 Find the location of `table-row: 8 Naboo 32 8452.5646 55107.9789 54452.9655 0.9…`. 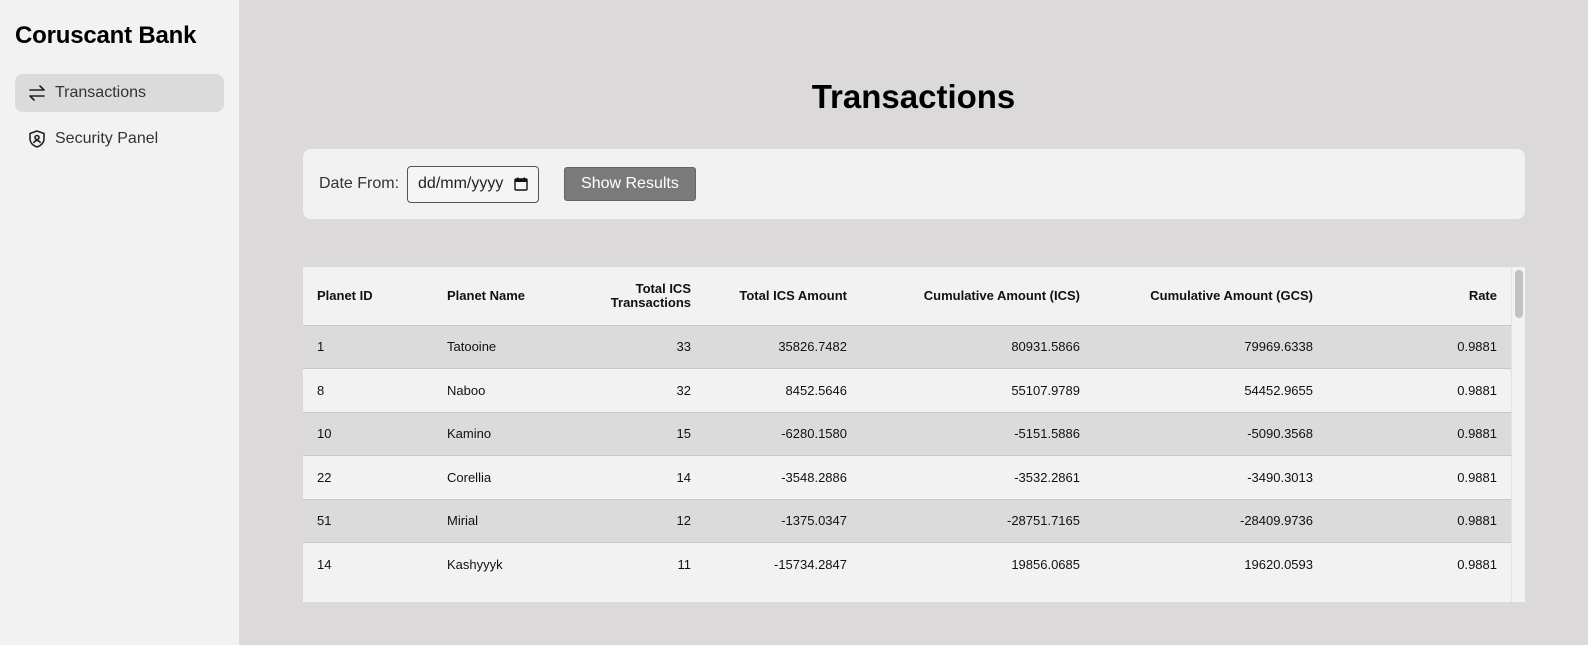

table-row: 8 Naboo 32 8452.5646 55107.9789 54452.9655 0.9… is located at coordinates (907, 390).